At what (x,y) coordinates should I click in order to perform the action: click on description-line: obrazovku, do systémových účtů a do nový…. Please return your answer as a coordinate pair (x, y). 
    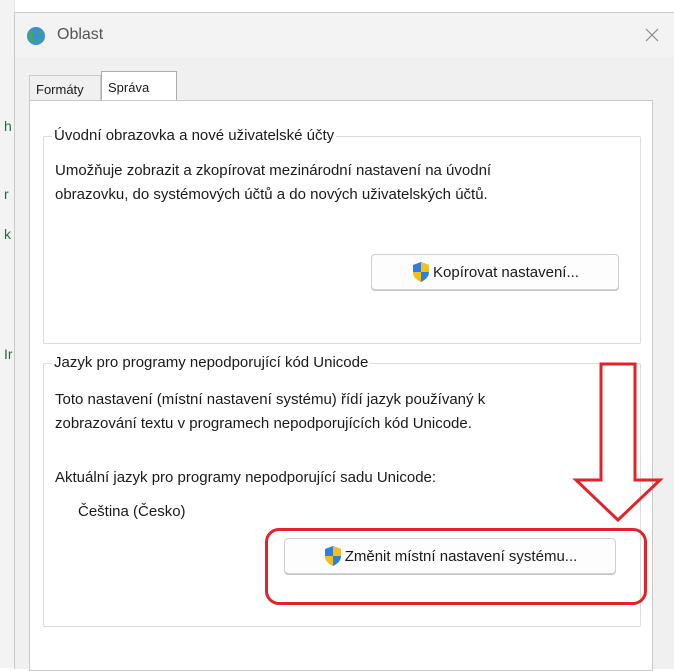
    Looking at the image, I should click on (271, 194).